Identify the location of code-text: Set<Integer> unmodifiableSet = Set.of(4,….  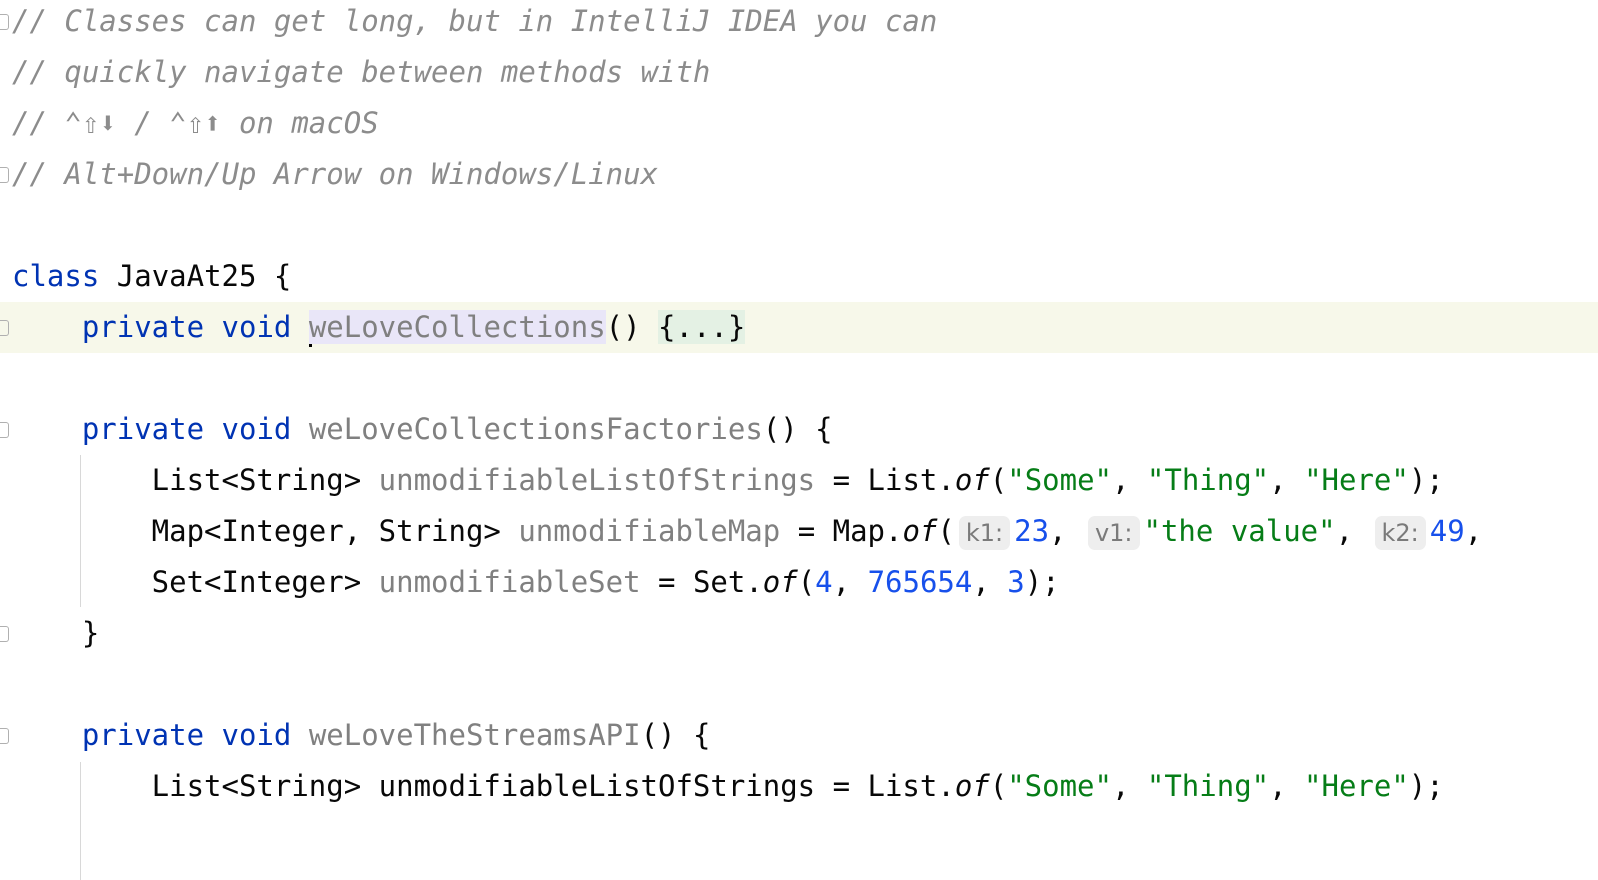
(536, 582).